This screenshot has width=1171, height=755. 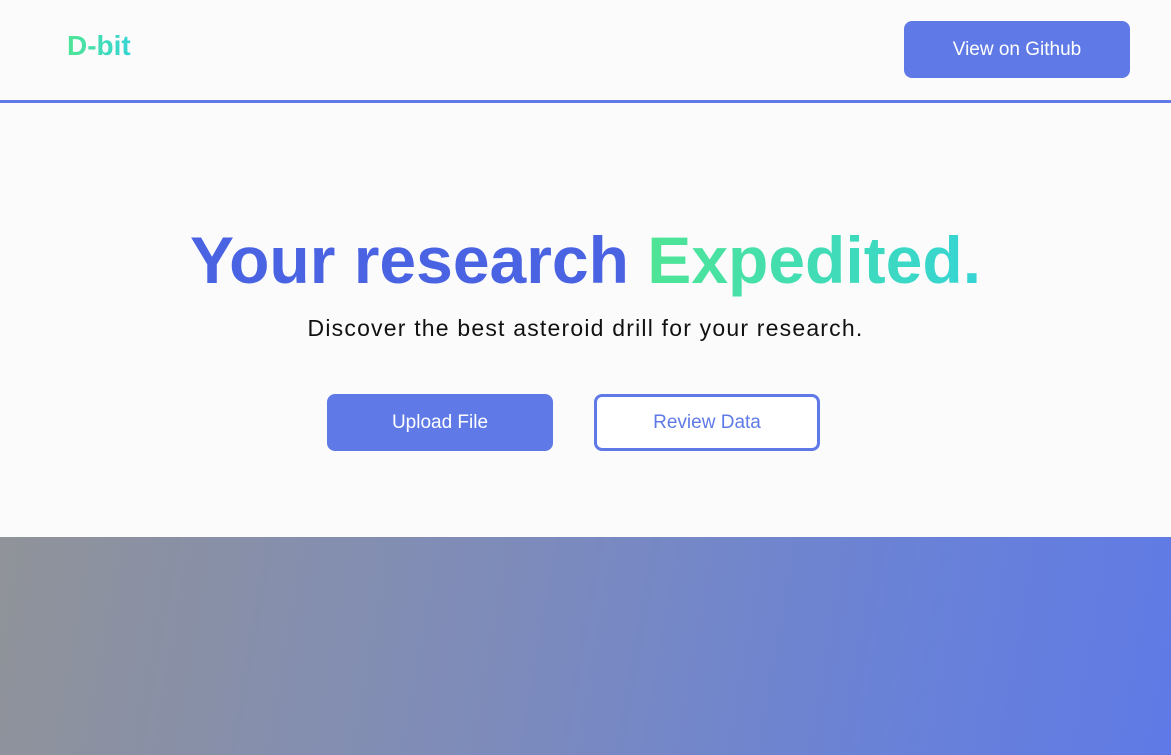 What do you see at coordinates (99, 46) in the screenshot?
I see `logo: D-bit` at bounding box center [99, 46].